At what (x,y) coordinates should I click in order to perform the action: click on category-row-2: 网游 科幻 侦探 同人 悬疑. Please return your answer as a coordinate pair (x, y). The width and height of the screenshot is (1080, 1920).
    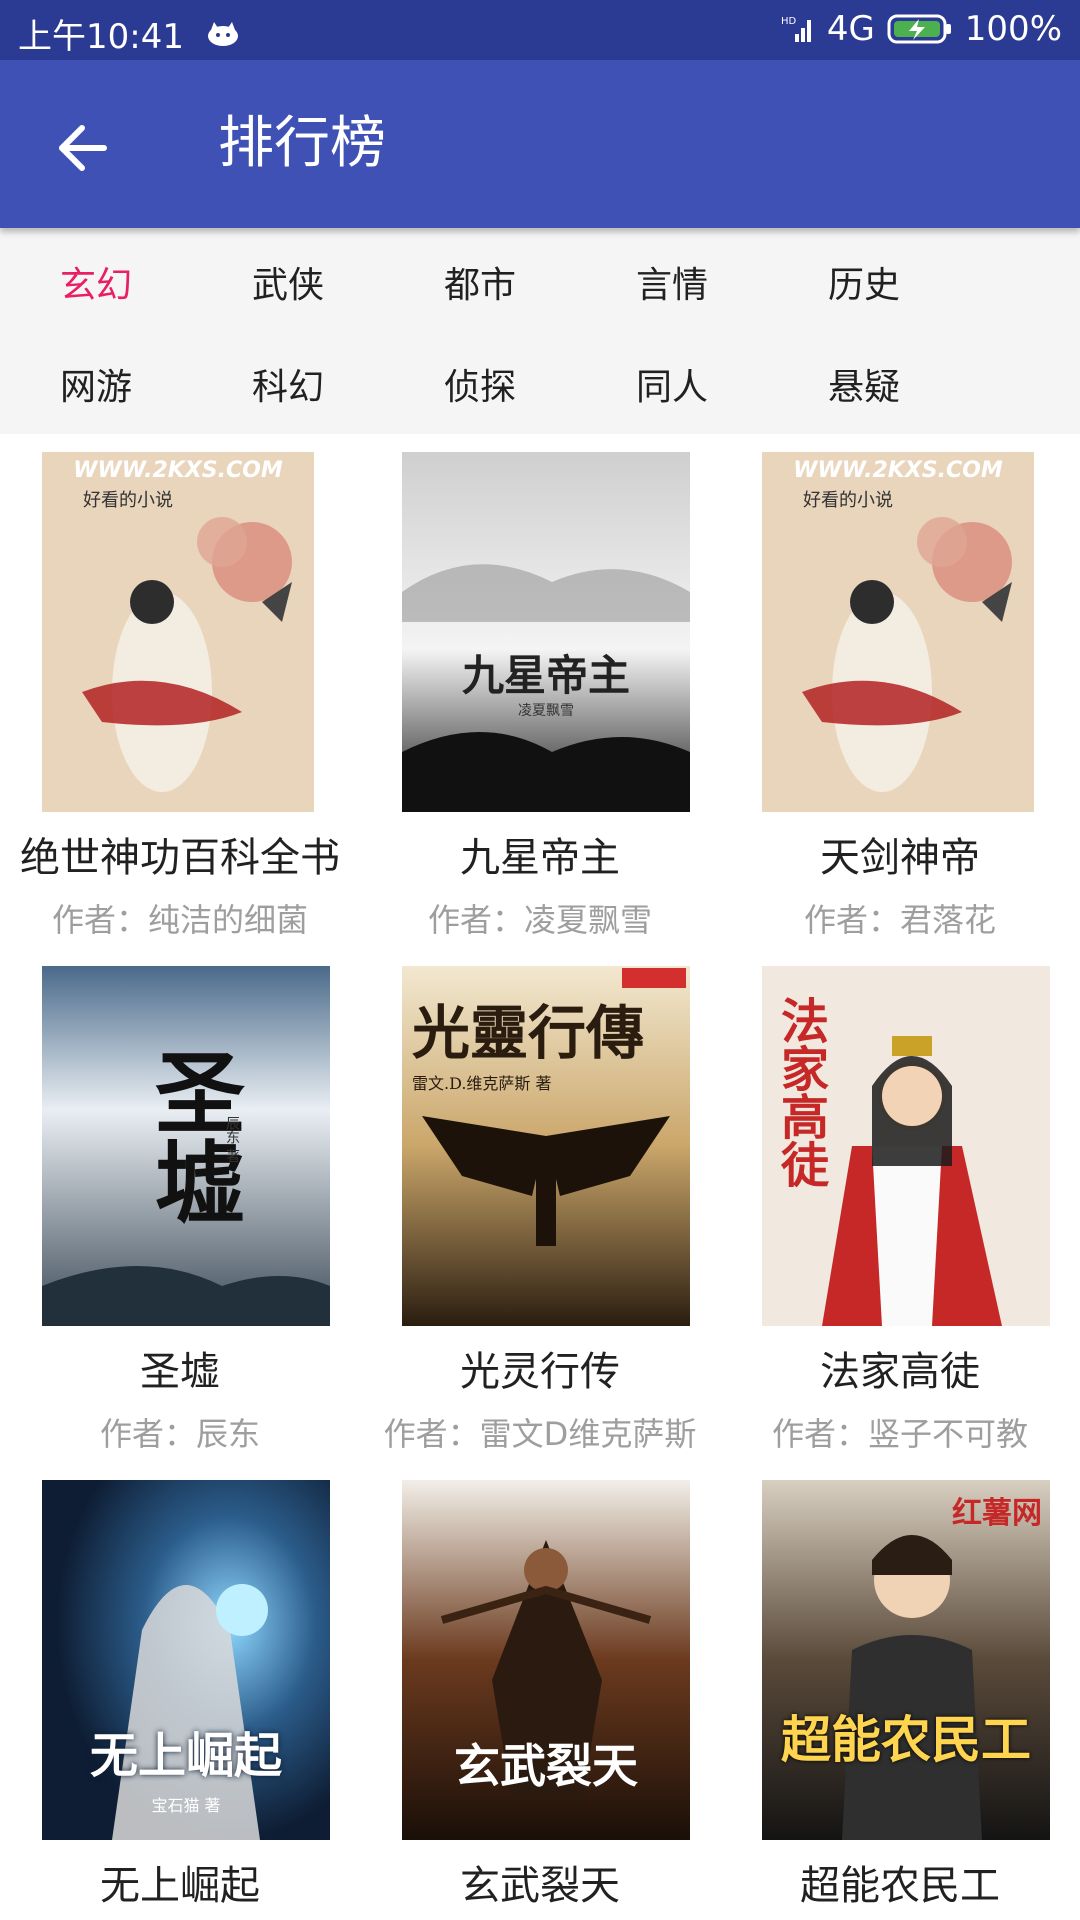
    Looking at the image, I should click on (540, 388).